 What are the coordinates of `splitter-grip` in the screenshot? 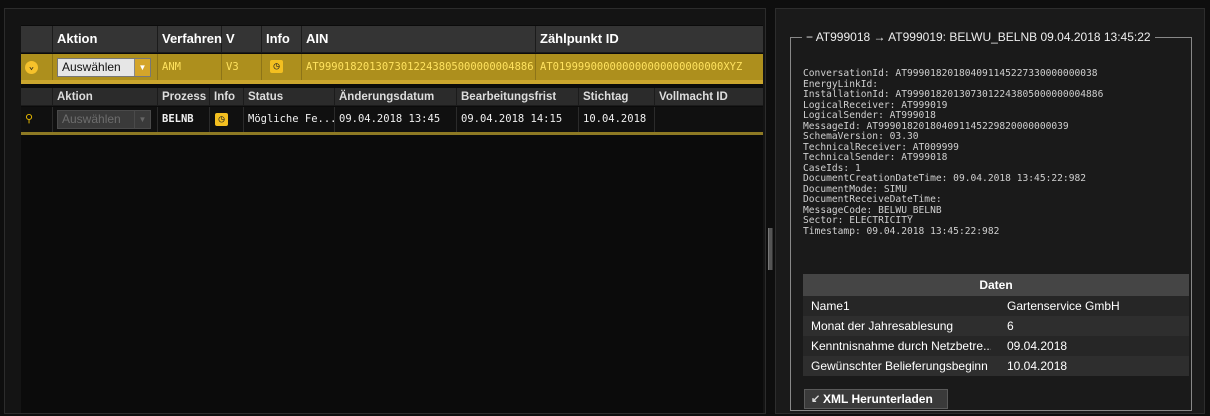 It's located at (770, 249).